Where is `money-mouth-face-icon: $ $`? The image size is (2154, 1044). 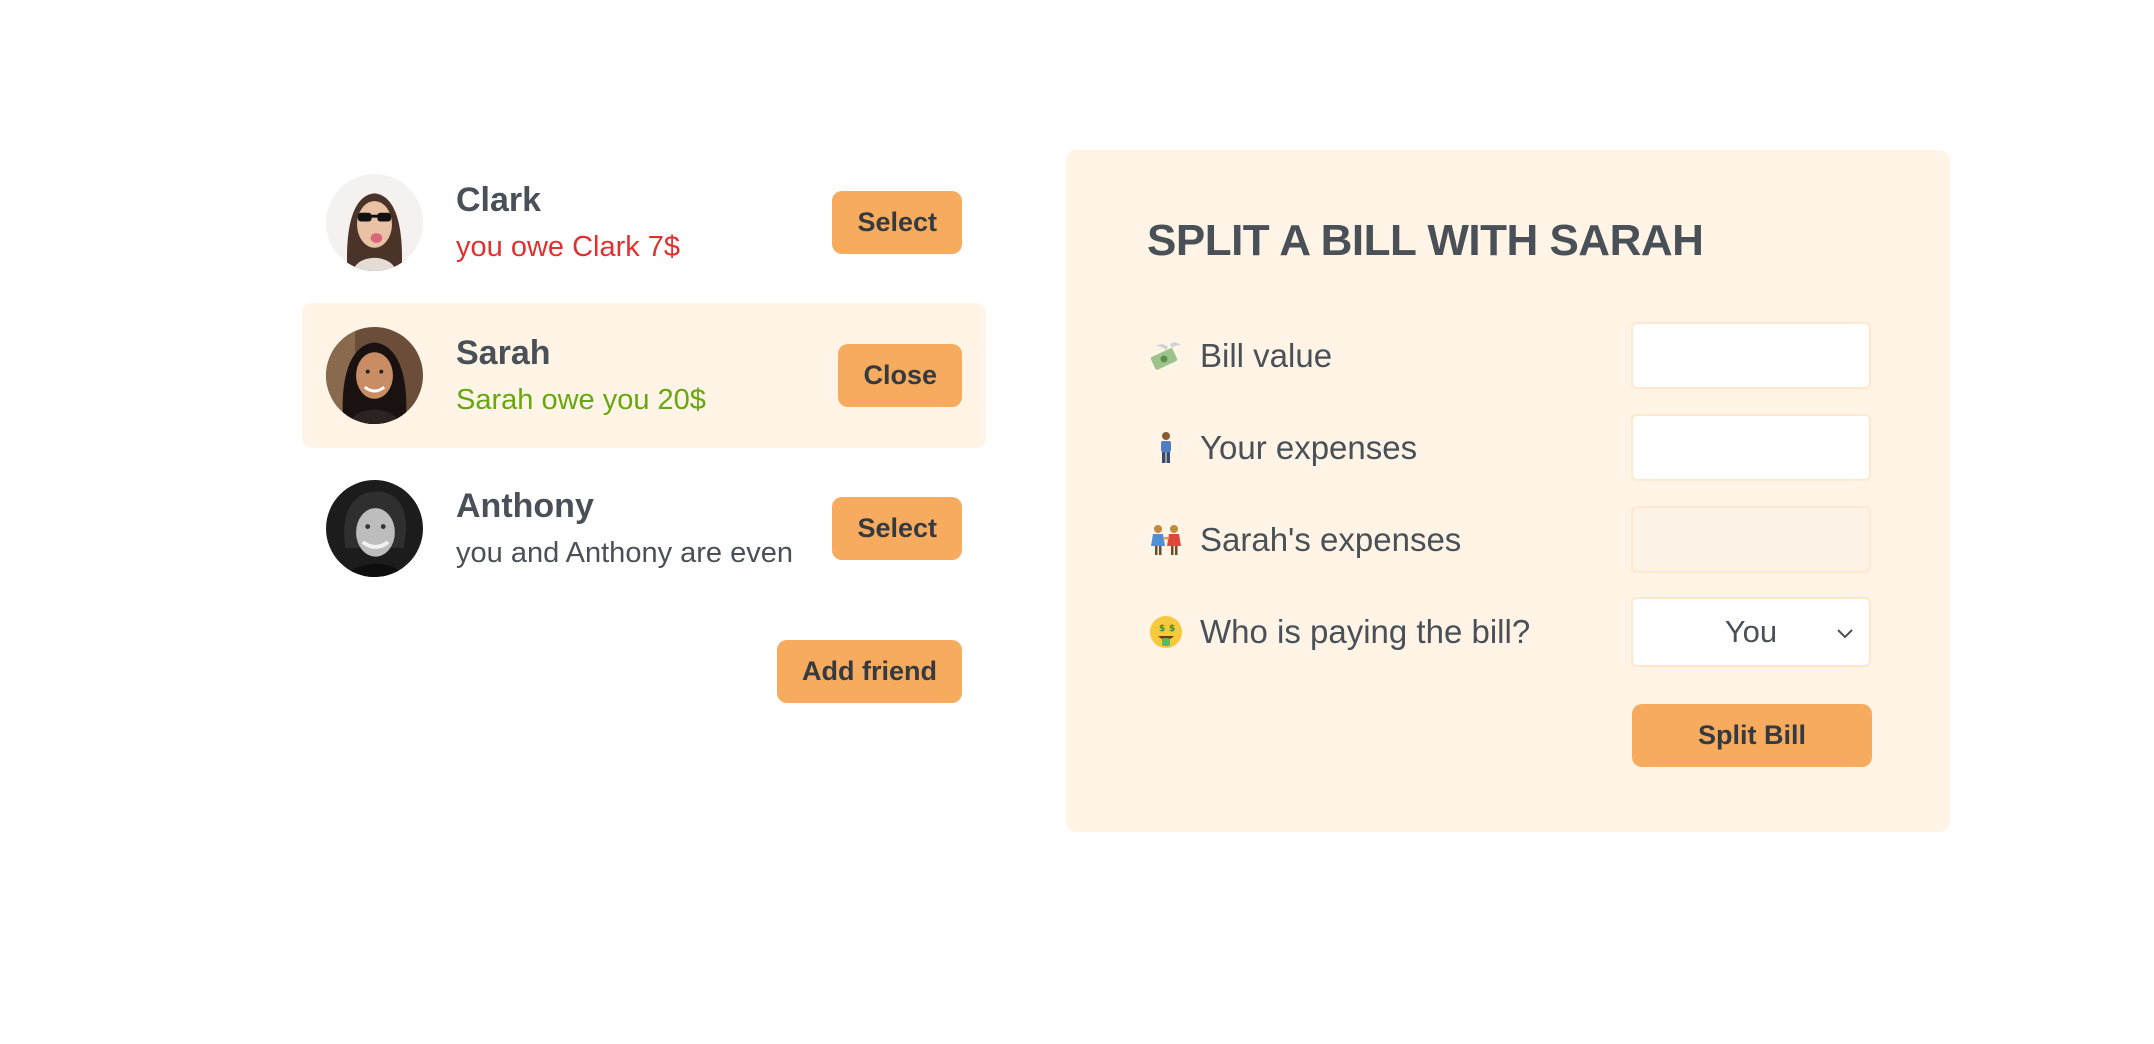 money-mouth-face-icon: $ $ is located at coordinates (1166, 632).